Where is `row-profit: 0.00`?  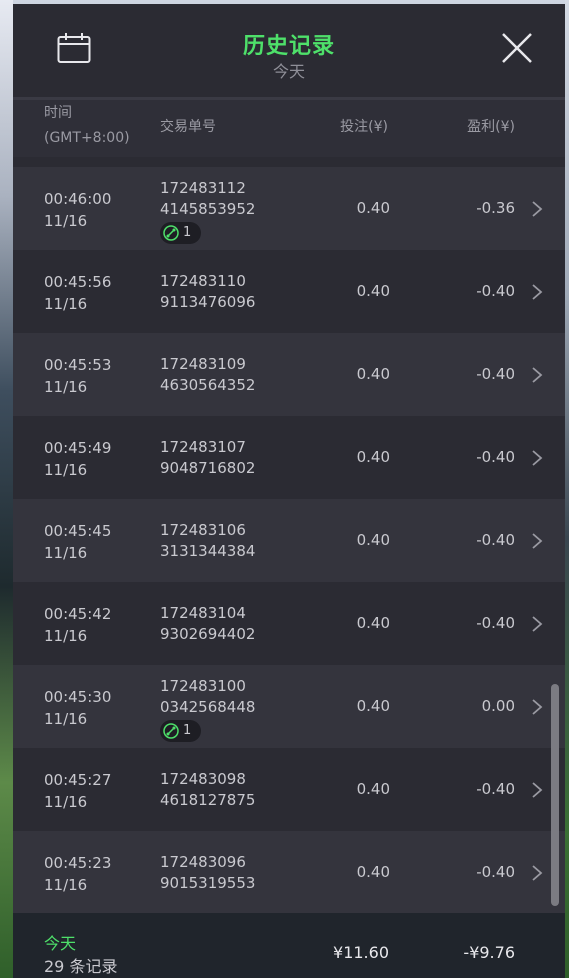
row-profit: 0.00 is located at coordinates (498, 706).